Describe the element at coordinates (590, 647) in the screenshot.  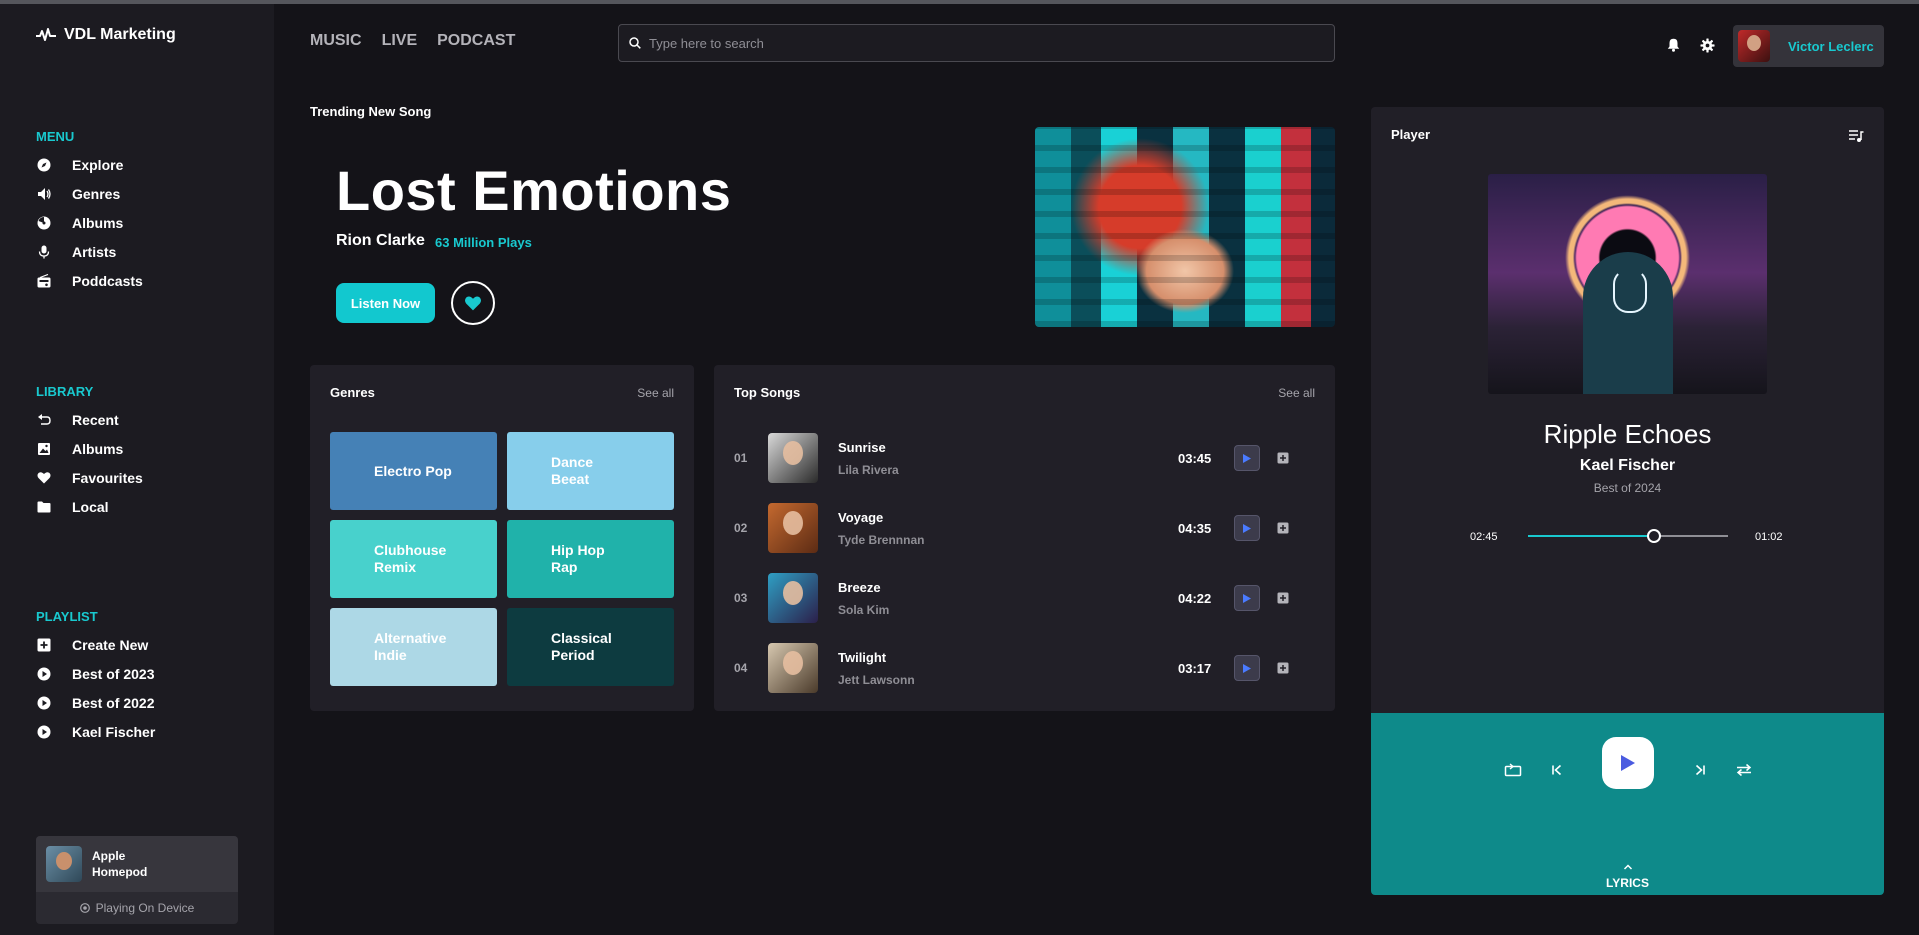
I see `genre-tile-classical-period: Classical Period` at that location.